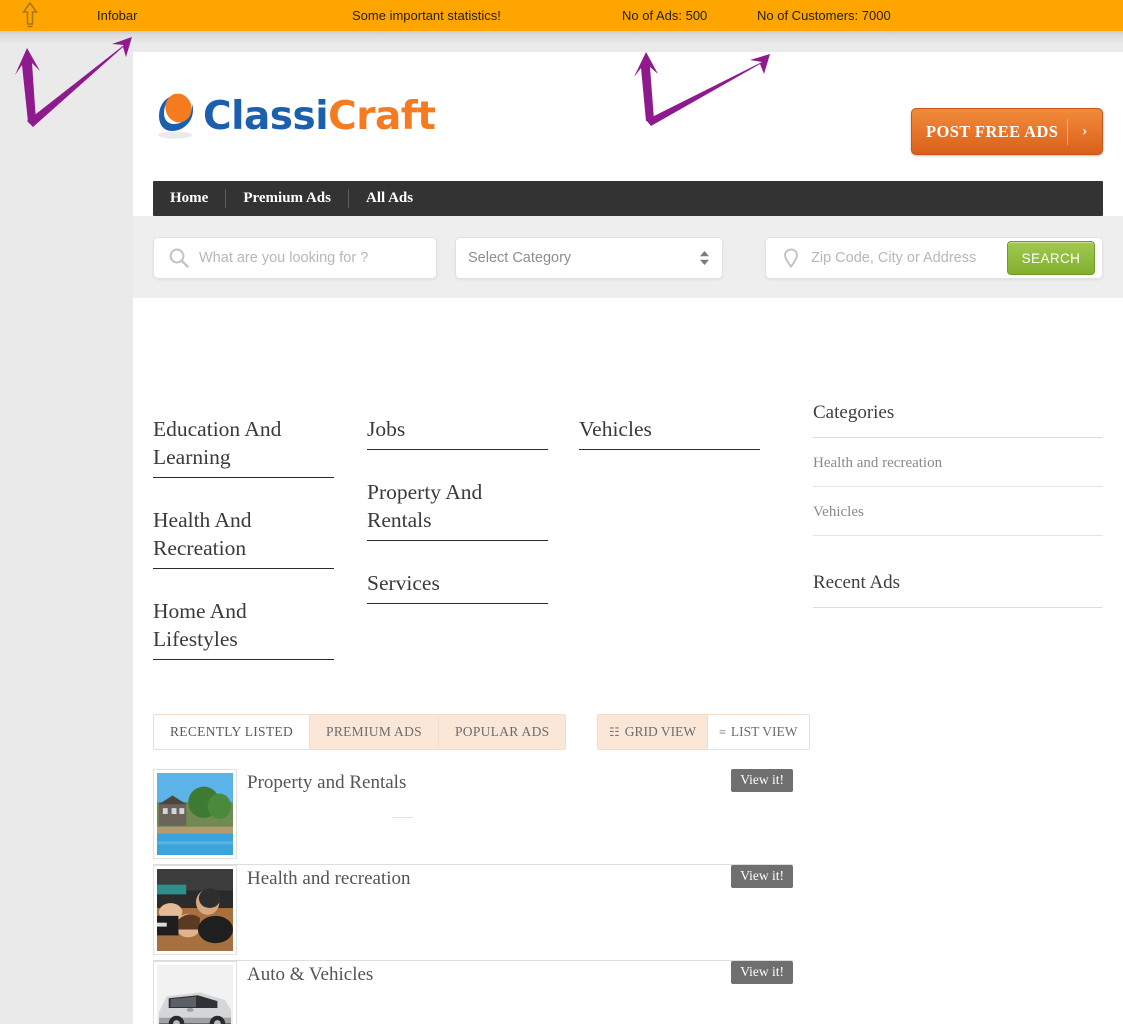 The width and height of the screenshot is (1123, 1024). Describe the element at coordinates (175, 116) in the screenshot. I see `classicraft-logo-icon` at that location.